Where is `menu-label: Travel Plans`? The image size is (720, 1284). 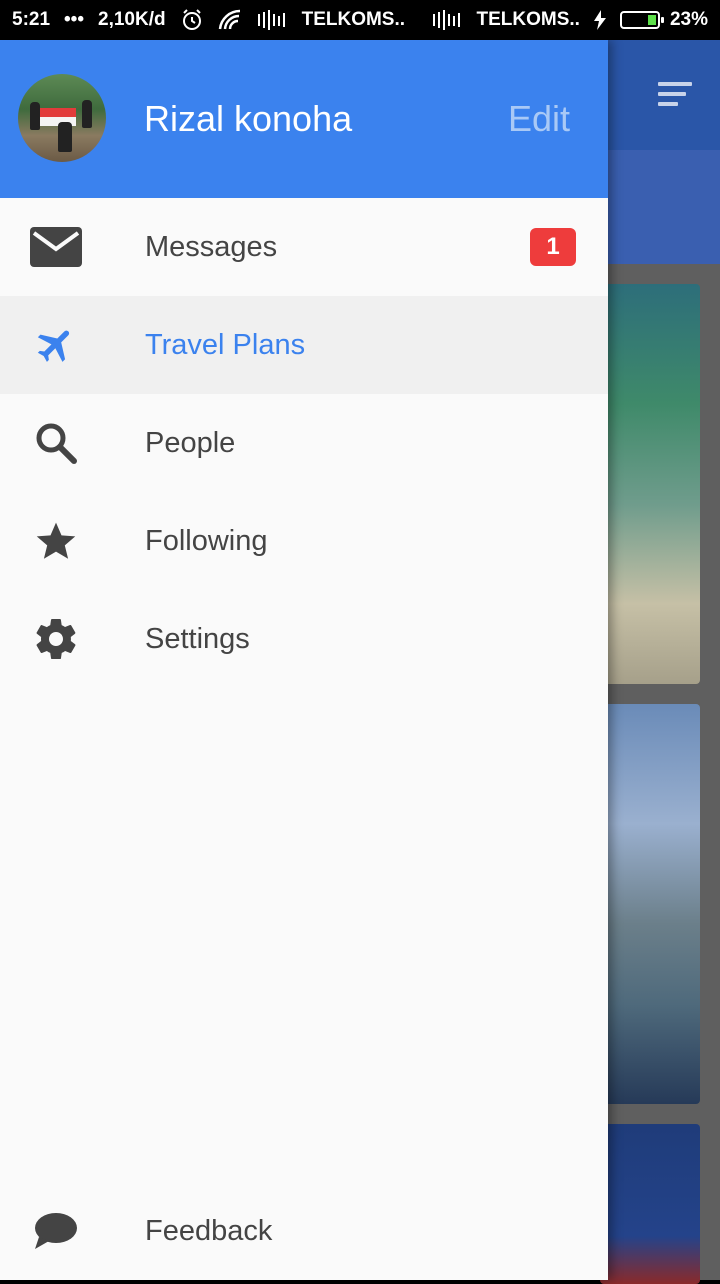
menu-label: Travel Plans is located at coordinates (225, 345).